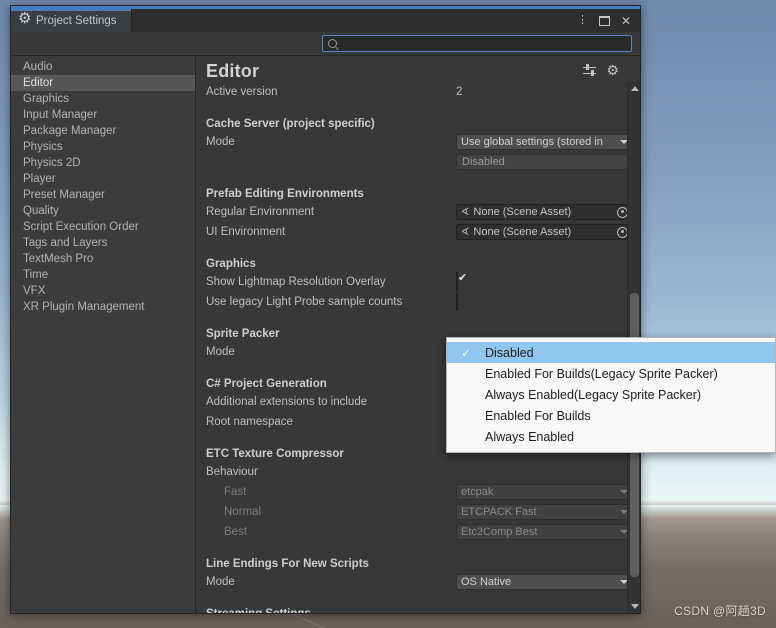 The image size is (776, 628). I want to click on section-graphics: Graphics, so click(231, 264).